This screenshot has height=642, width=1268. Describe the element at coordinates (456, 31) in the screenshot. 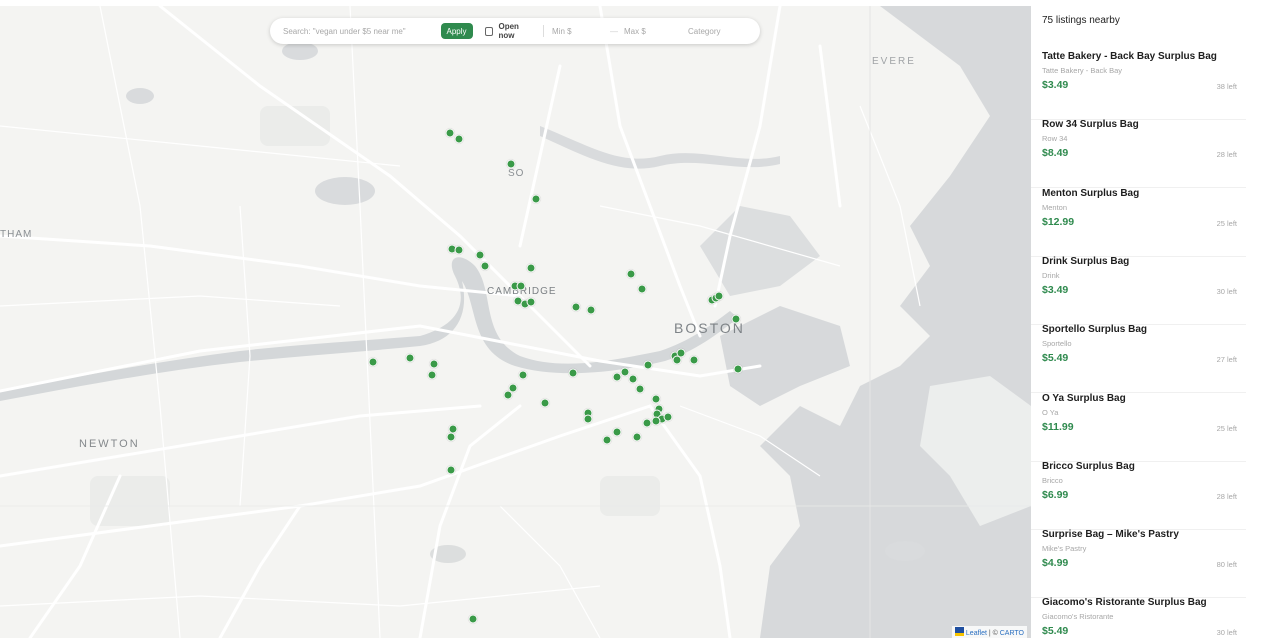

I see `apply-button: Apply` at that location.